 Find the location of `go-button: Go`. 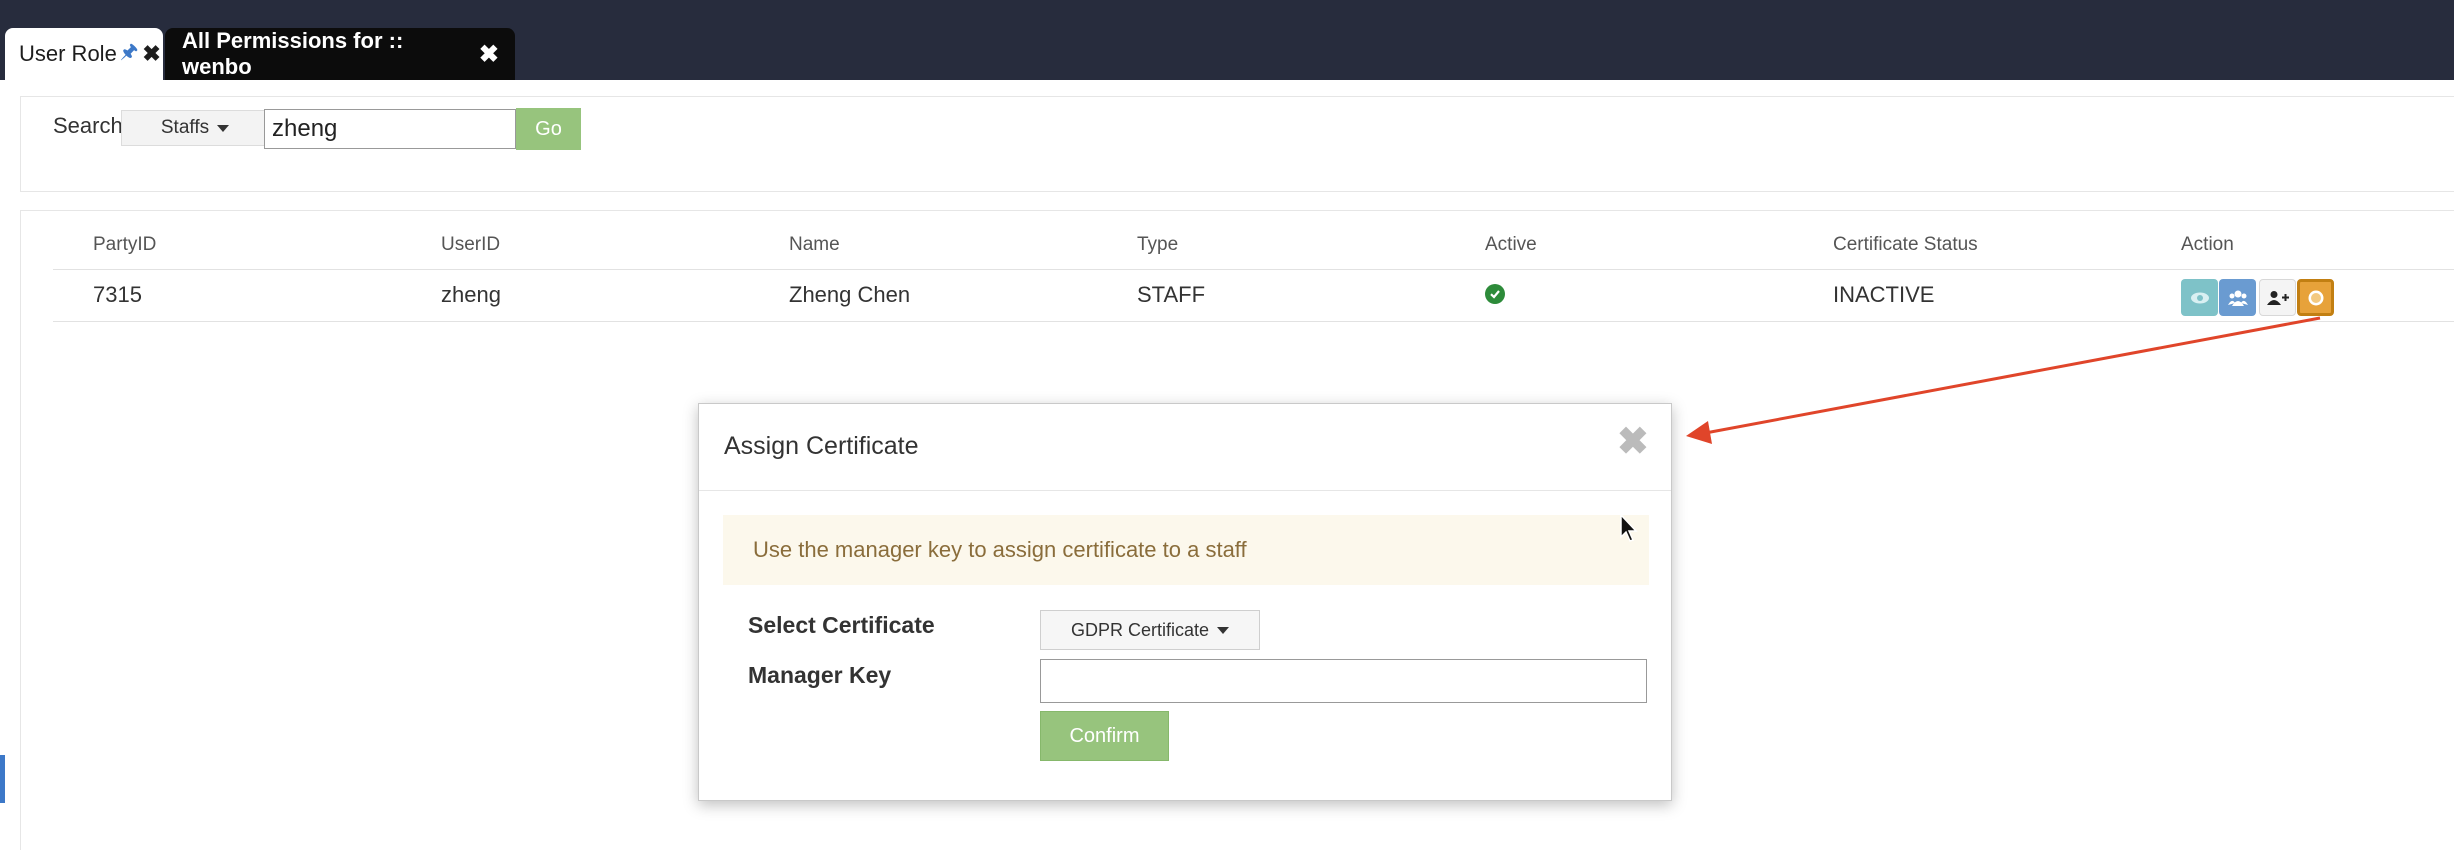

go-button: Go is located at coordinates (548, 129).